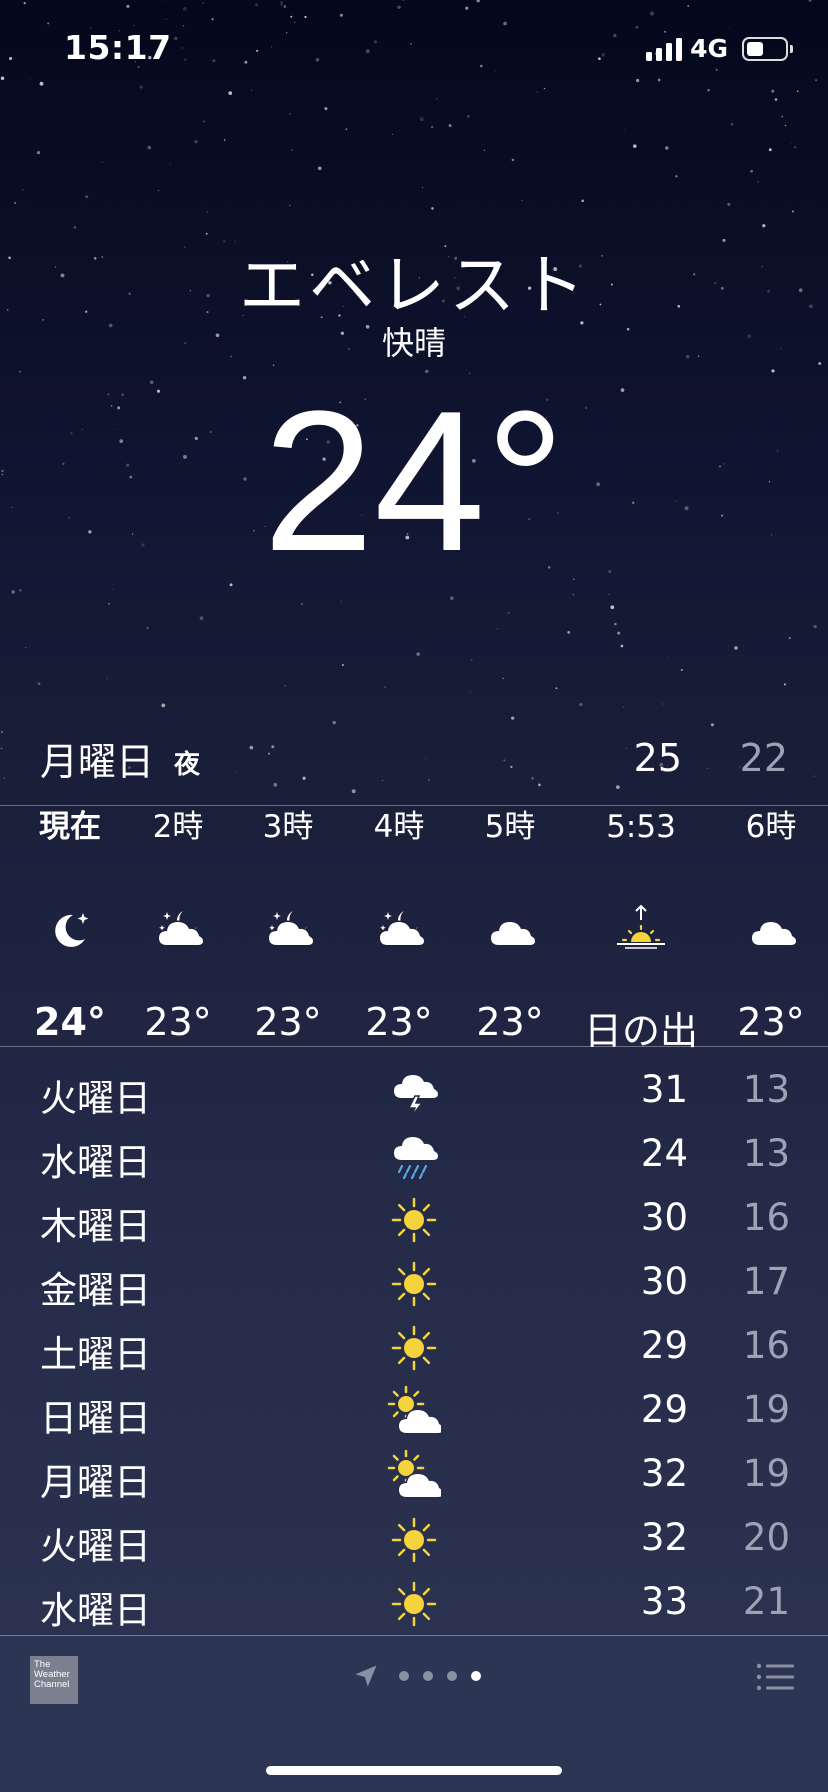 Image resolution: width=828 pixels, height=1792 pixels. What do you see at coordinates (664, 49) in the screenshot?
I see `signal-icon` at bounding box center [664, 49].